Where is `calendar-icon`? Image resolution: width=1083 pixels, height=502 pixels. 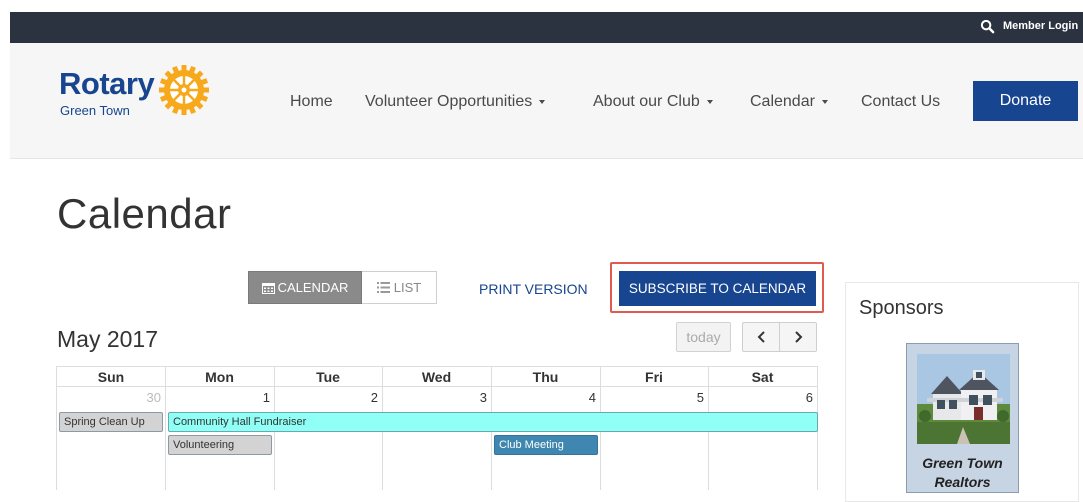 calendar-icon is located at coordinates (268, 288).